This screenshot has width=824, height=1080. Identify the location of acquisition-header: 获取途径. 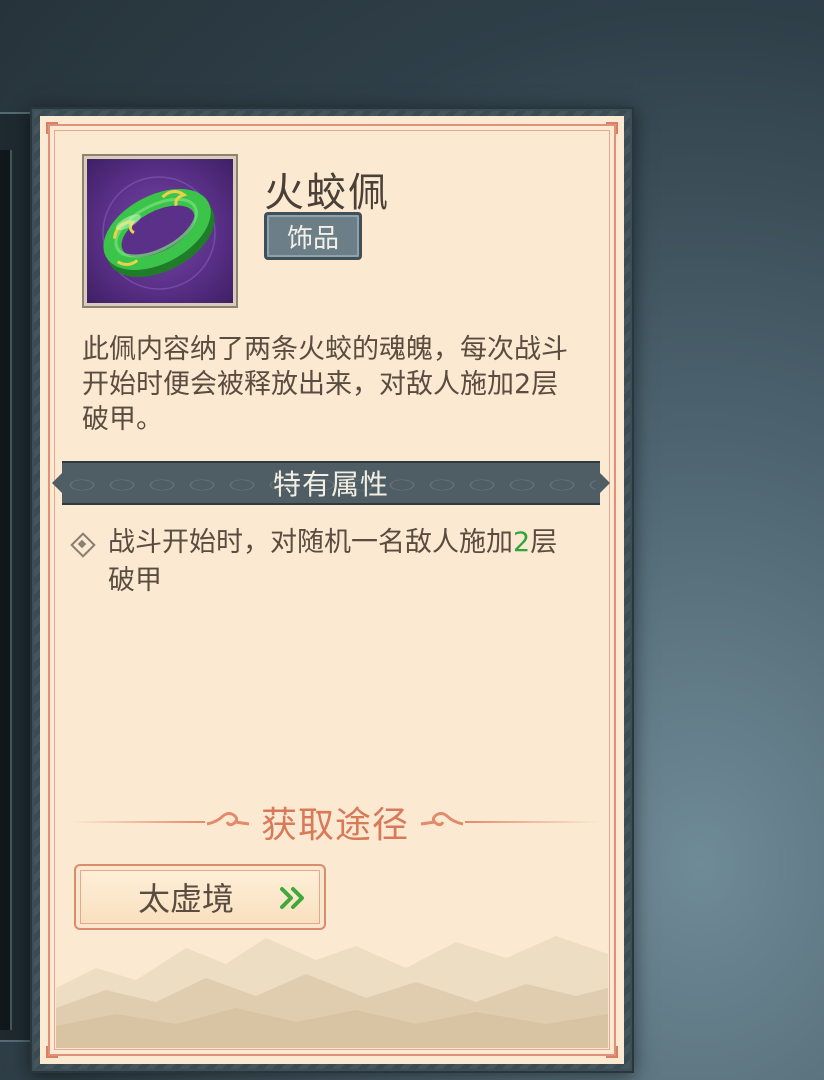
(335, 822).